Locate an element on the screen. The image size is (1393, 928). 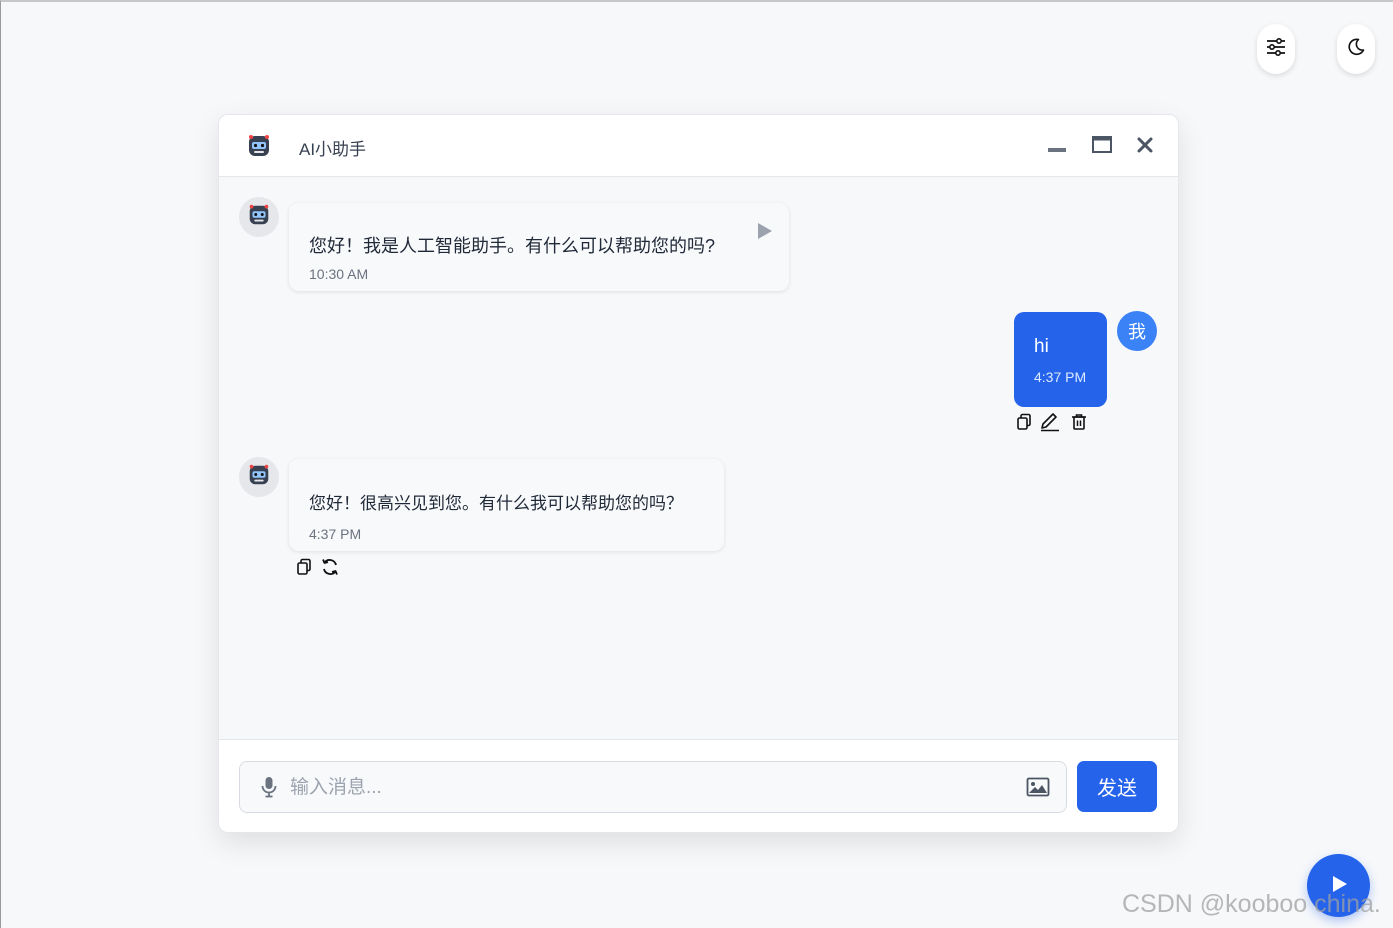
watermark: CSDN @kooboo china. is located at coordinates (1251, 904).